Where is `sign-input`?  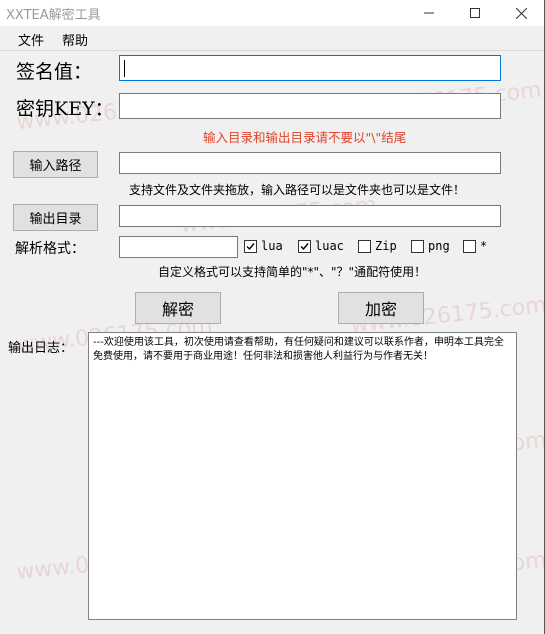
sign-input is located at coordinates (310, 68).